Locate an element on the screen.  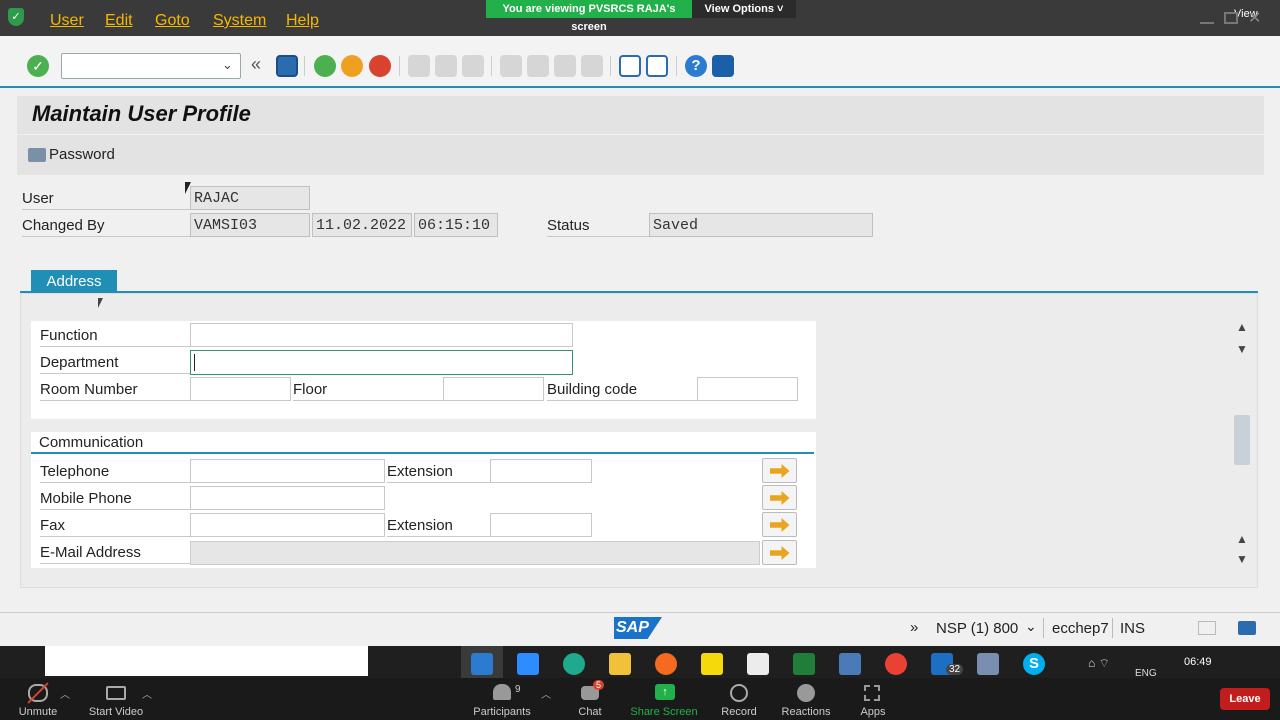
create-session-icon is located at coordinates (630, 66).